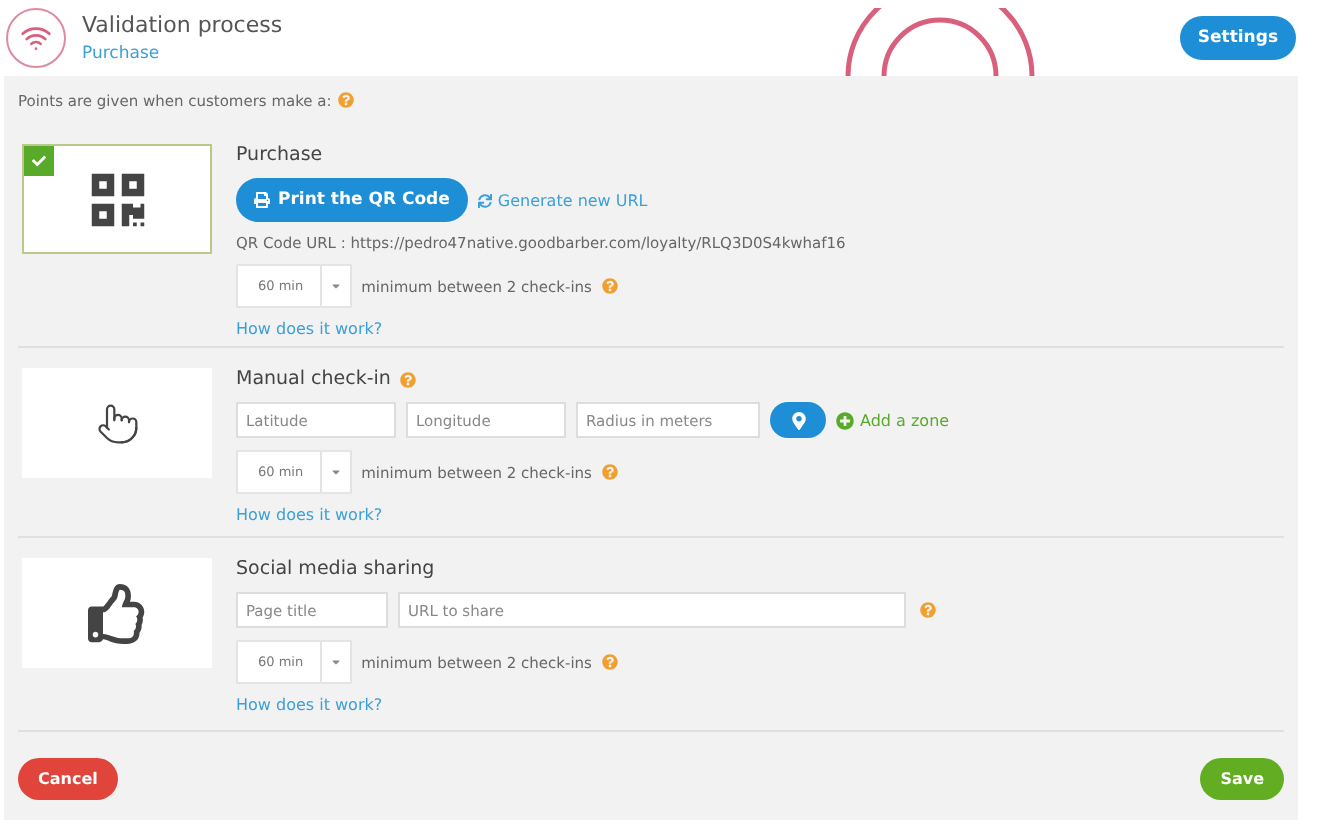  Describe the element at coordinates (484, 200) in the screenshot. I see `refresh-icon` at that location.